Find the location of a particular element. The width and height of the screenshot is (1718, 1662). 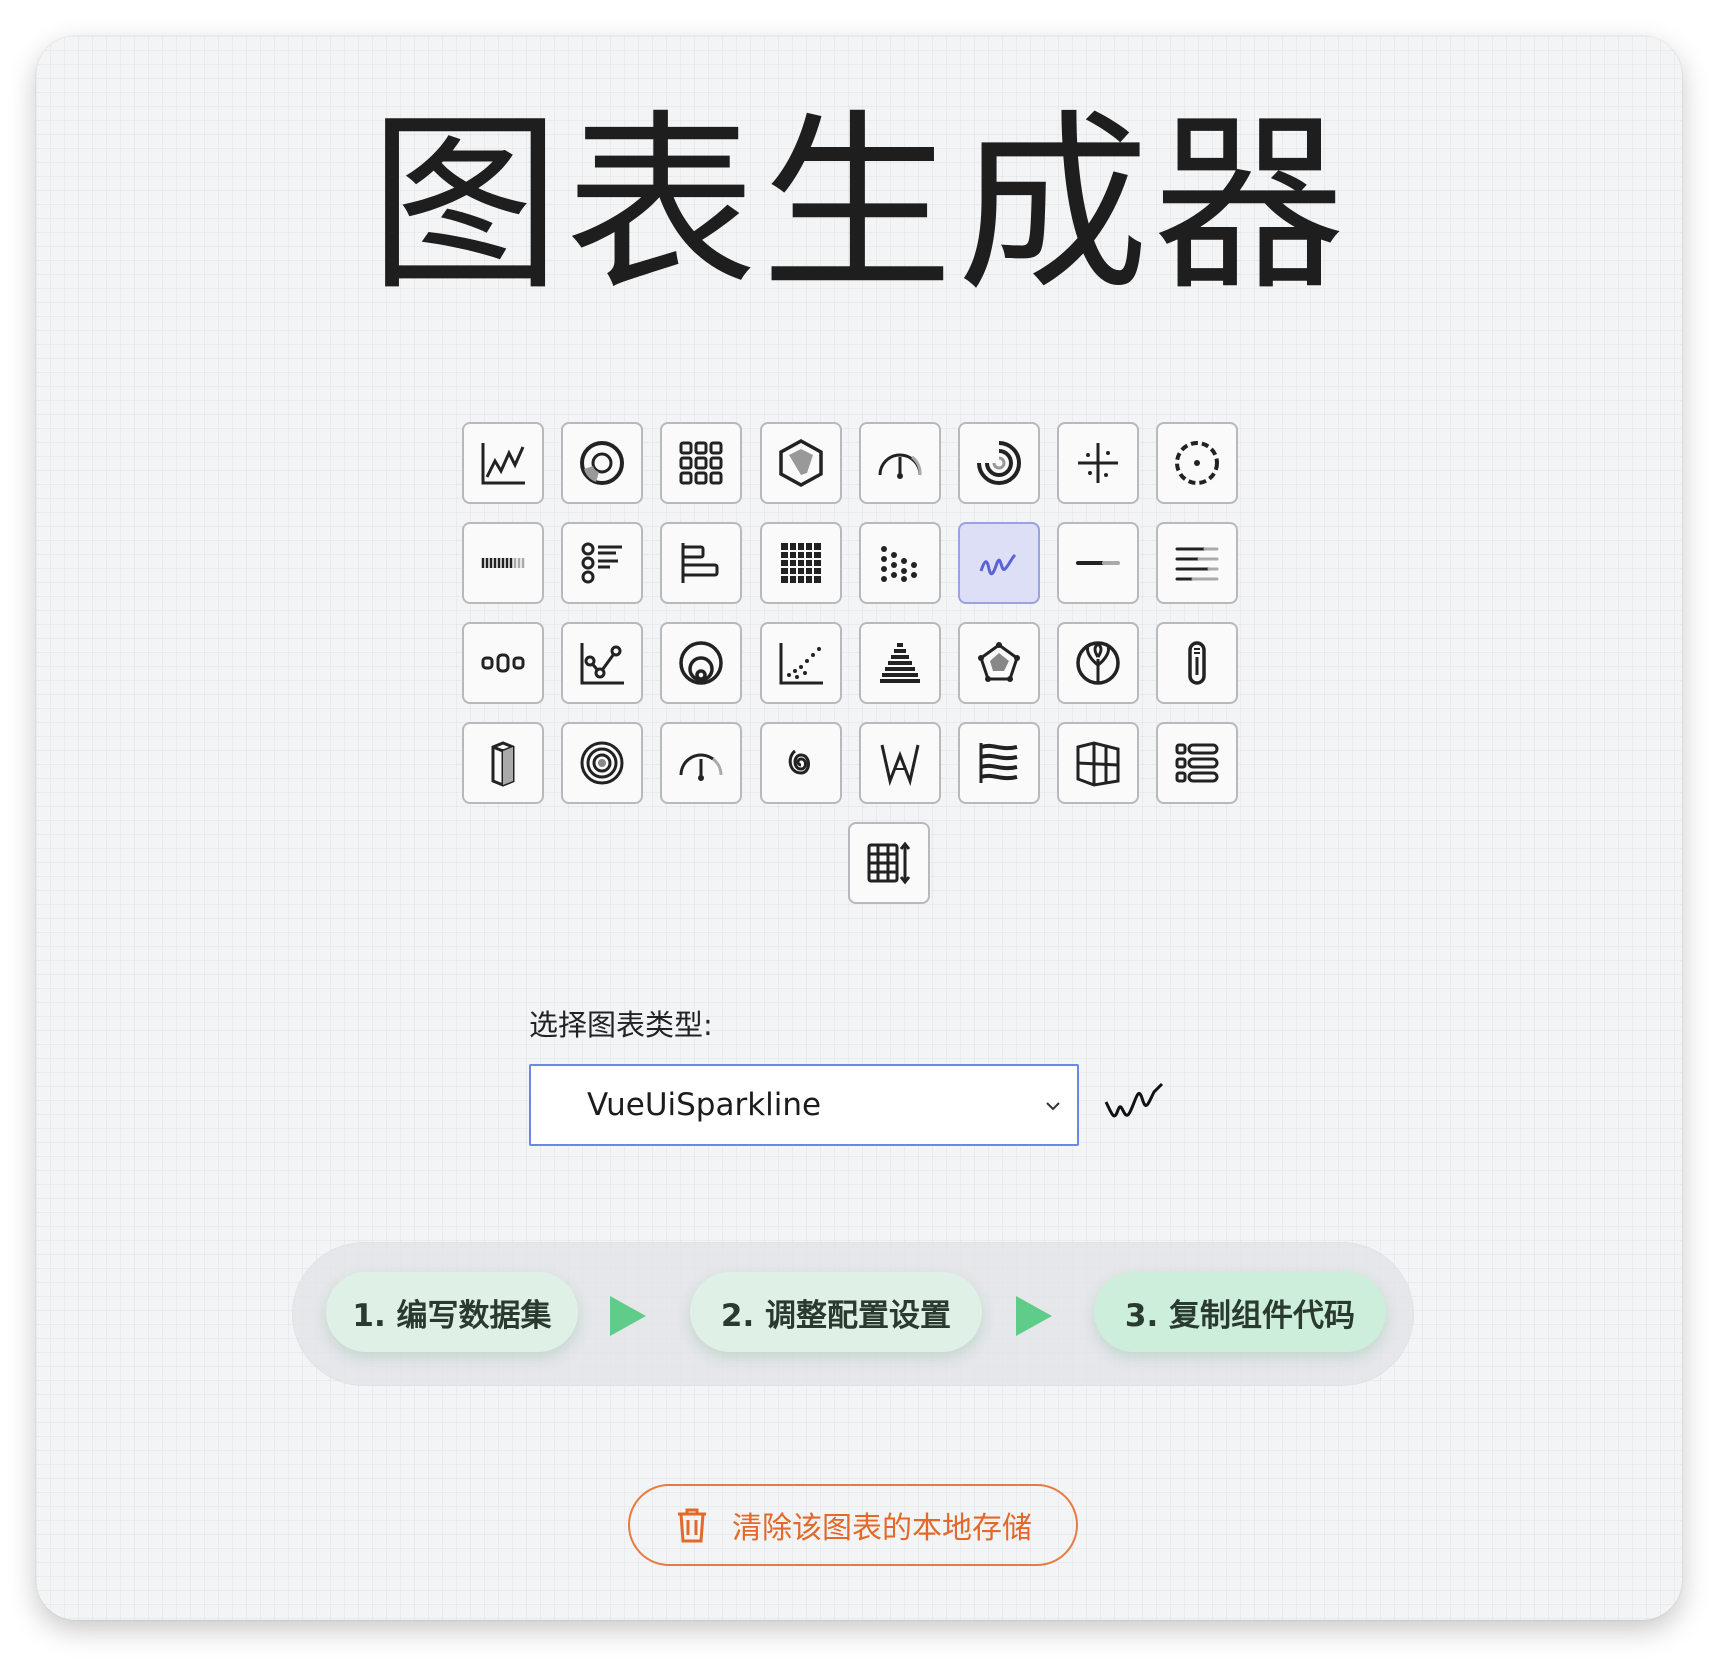

waves-flag-icon is located at coordinates (998, 763).